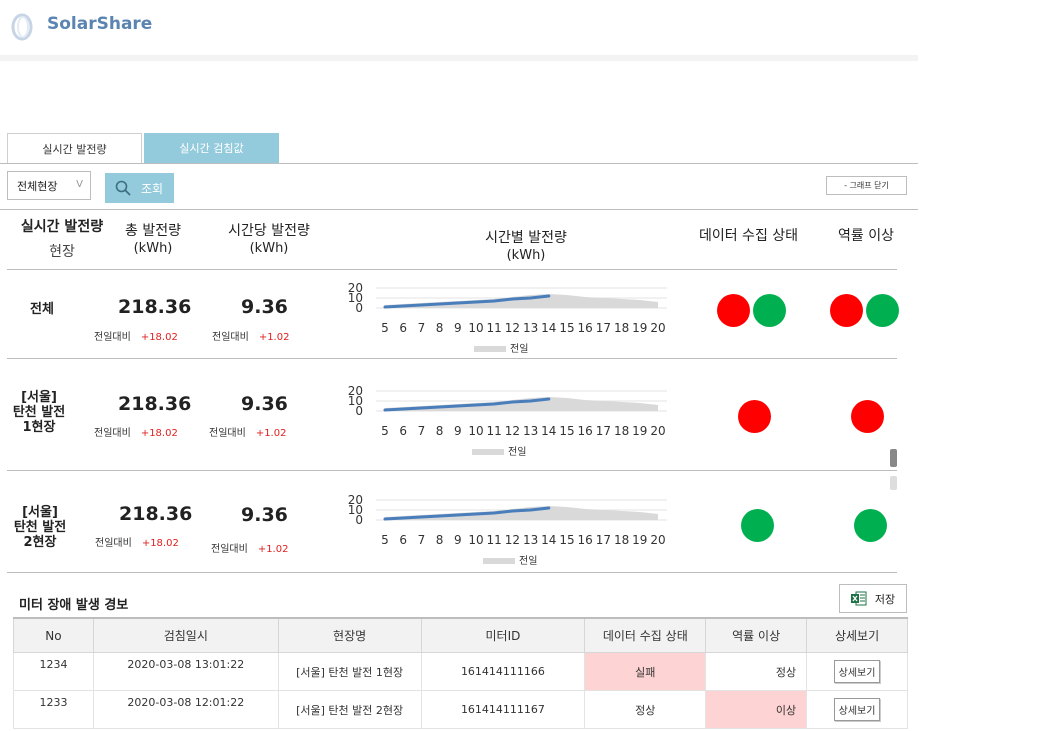  I want to click on header-divider, so click(459, 58).